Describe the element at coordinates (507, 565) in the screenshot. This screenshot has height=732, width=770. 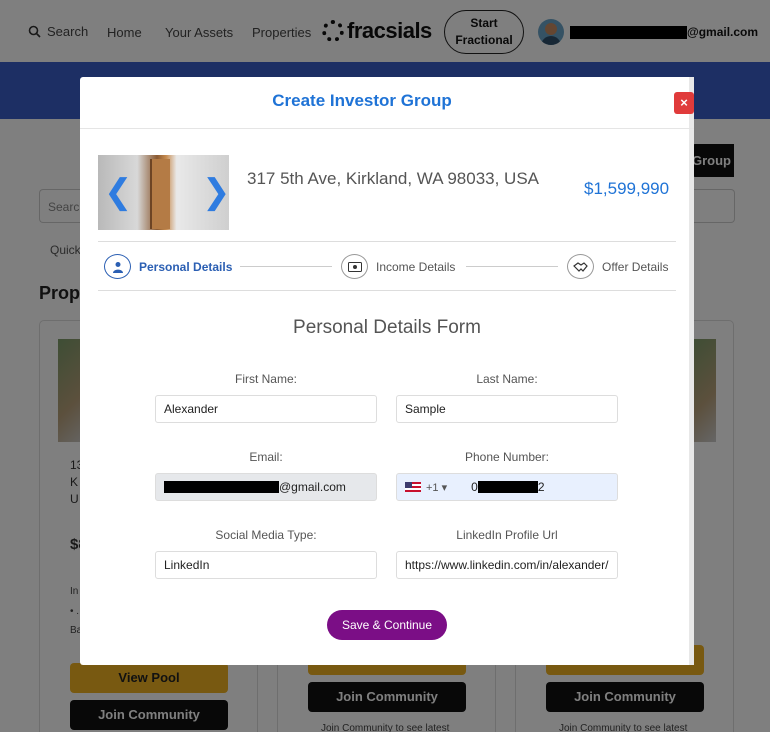
I see `linkedin-url-field: https://www.linkedin.com/in/alexander/` at that location.